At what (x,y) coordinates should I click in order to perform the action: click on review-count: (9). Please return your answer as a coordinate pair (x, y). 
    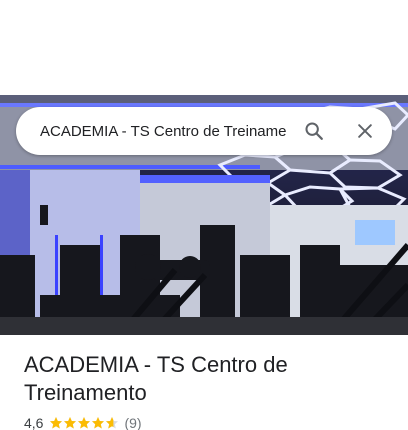
    Looking at the image, I should click on (132, 422).